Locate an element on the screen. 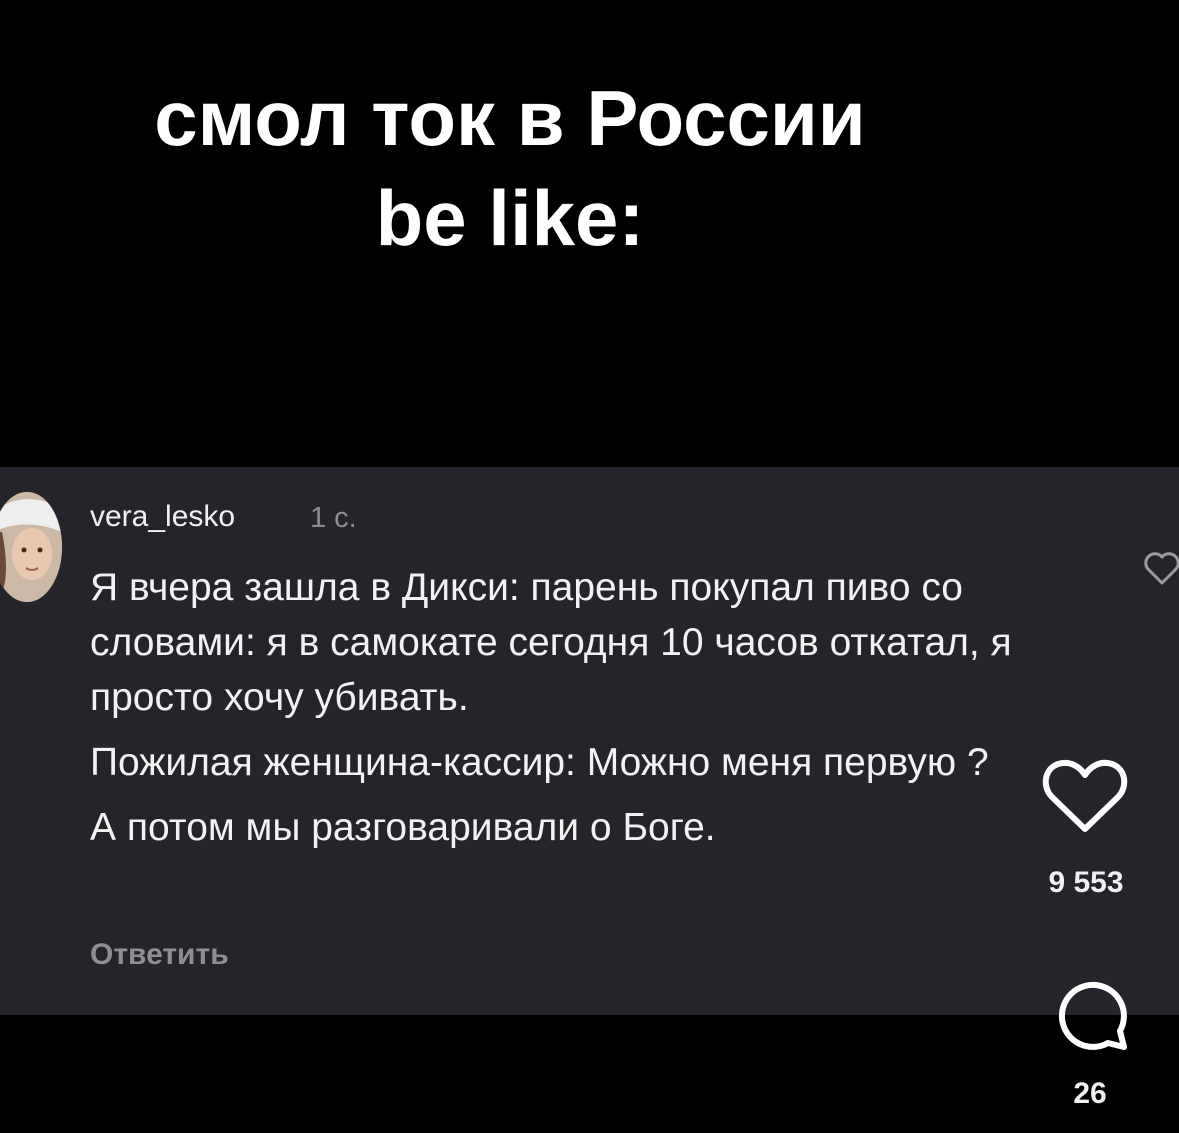 The height and width of the screenshot is (1133, 1179). comment-paragraph: А потом мы разговаривали о Боге. is located at coordinates (403, 827).